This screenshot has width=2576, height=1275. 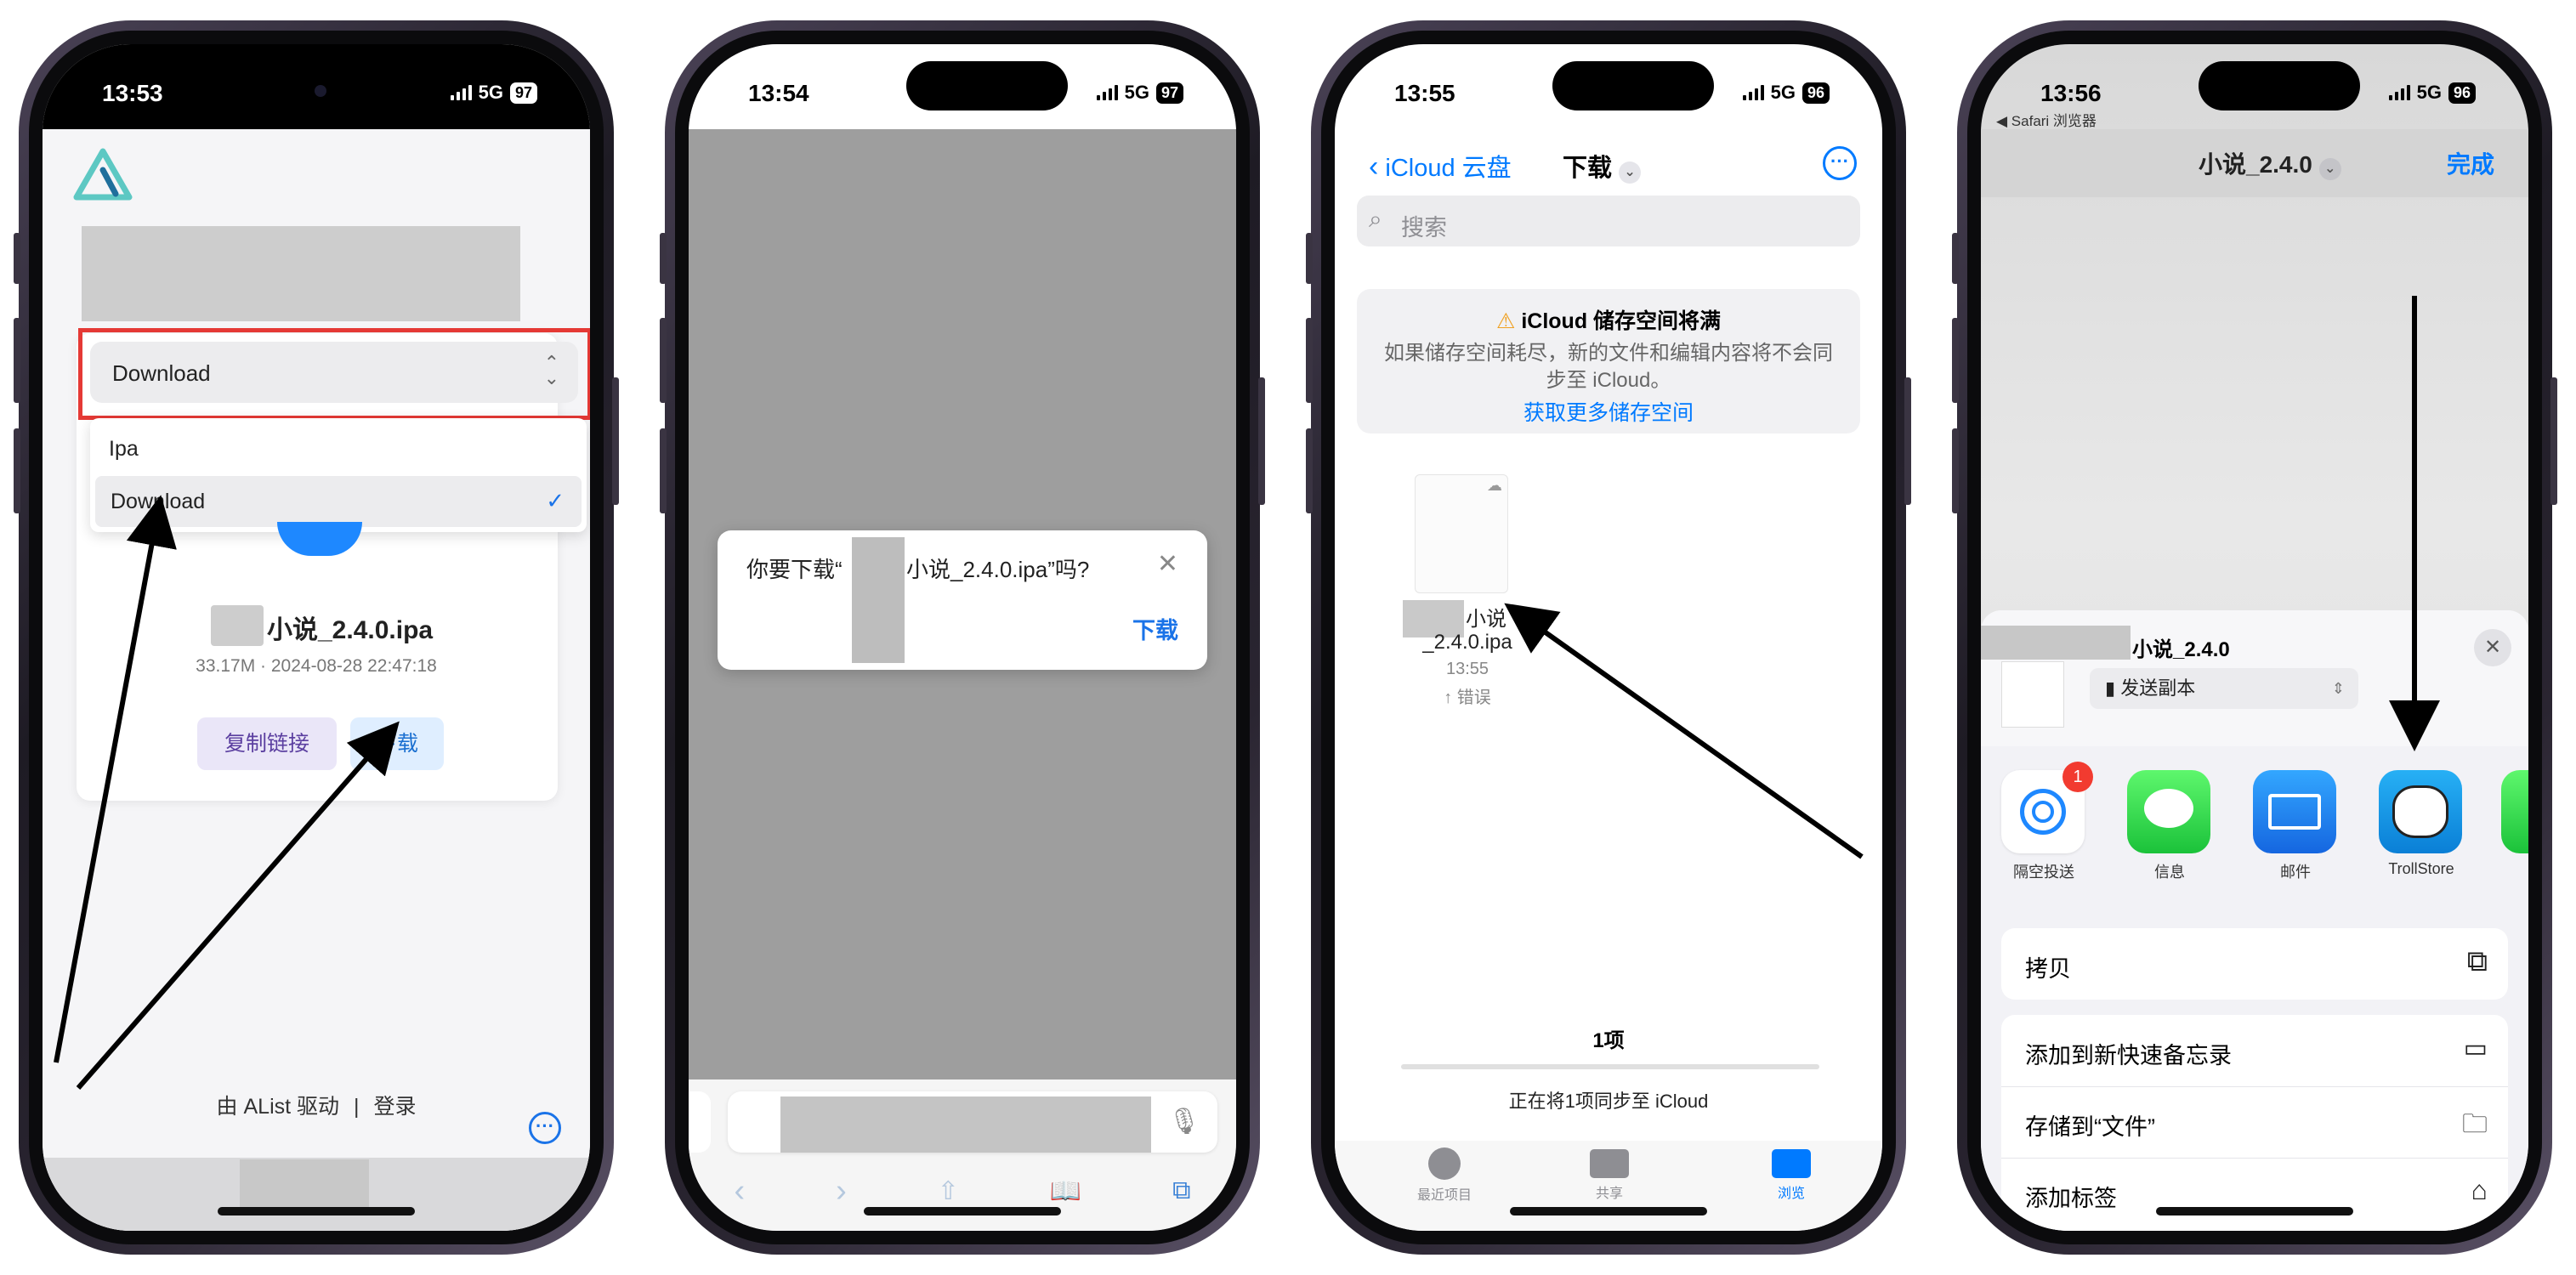 I want to click on tabs-icon: ⧉, so click(x=1181, y=1190).